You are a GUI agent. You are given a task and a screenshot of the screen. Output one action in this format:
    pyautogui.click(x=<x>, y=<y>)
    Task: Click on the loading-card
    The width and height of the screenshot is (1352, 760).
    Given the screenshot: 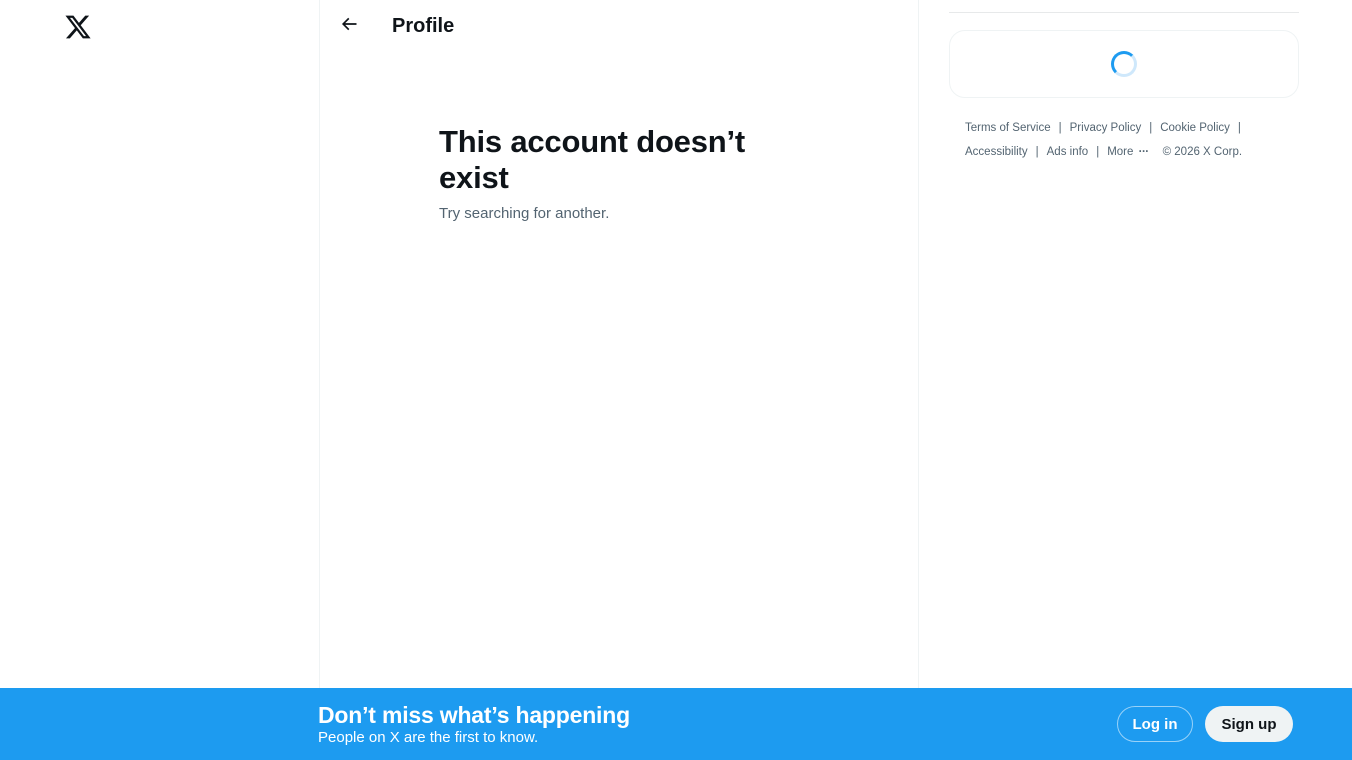 What is the action you would take?
    pyautogui.click(x=1124, y=64)
    